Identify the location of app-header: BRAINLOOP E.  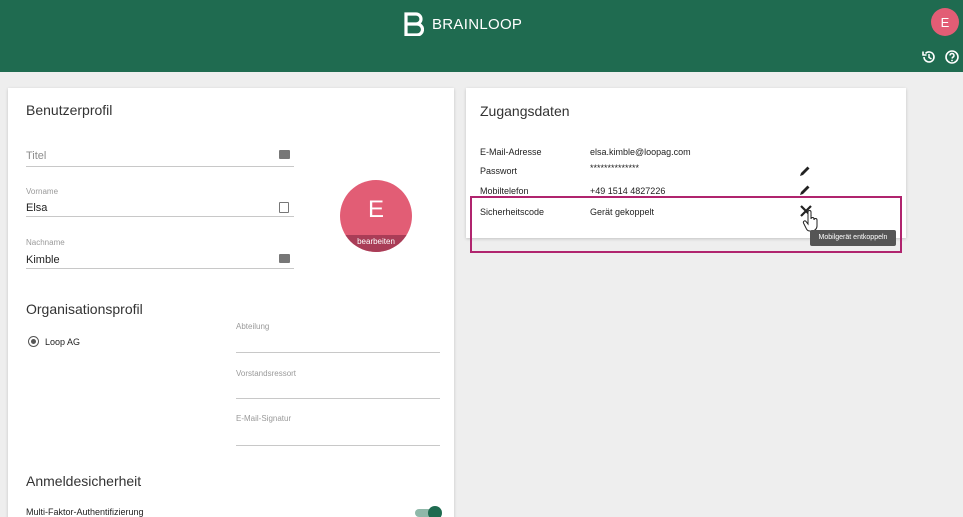
(481, 36).